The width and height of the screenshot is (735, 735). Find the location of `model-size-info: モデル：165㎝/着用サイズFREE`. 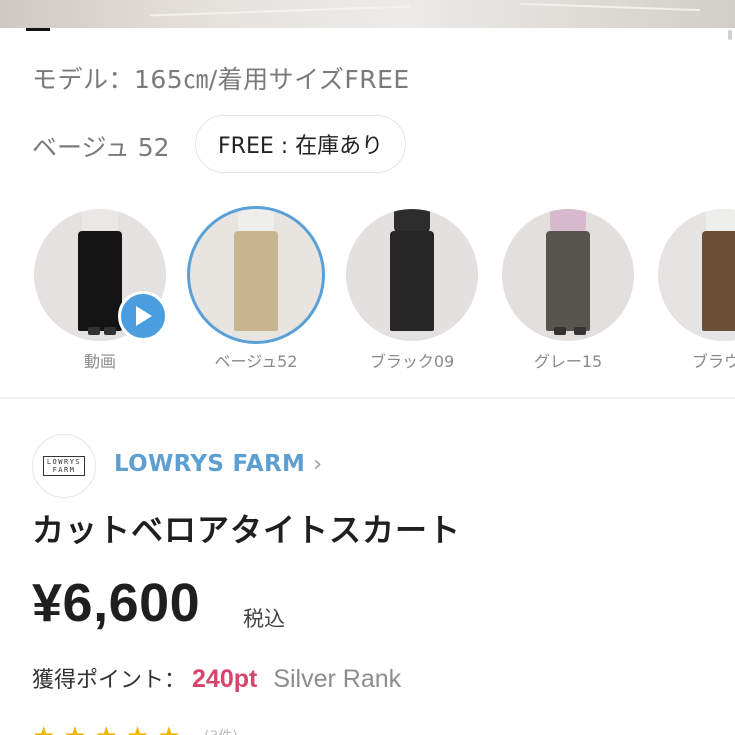

model-size-info: モデル：165㎝/着用サイズFREE is located at coordinates (221, 79).